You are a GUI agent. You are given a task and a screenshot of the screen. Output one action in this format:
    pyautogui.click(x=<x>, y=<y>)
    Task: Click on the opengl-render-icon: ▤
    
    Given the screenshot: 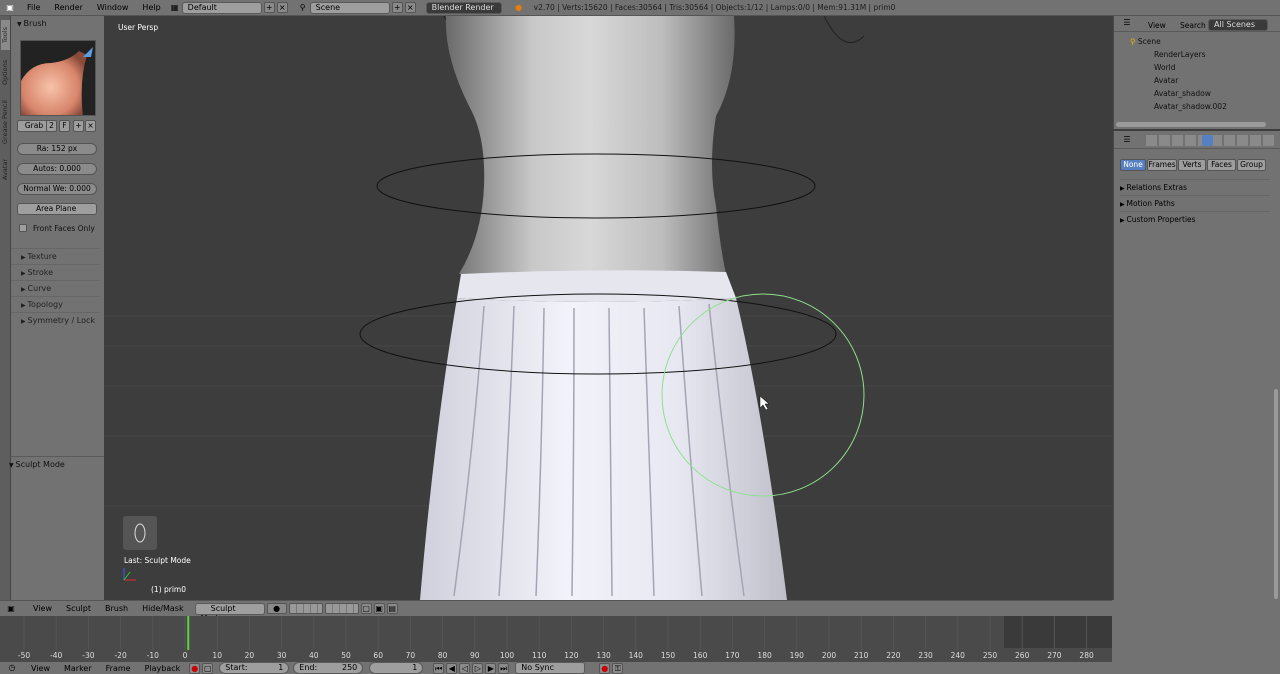 What is the action you would take?
    pyautogui.click(x=392, y=608)
    